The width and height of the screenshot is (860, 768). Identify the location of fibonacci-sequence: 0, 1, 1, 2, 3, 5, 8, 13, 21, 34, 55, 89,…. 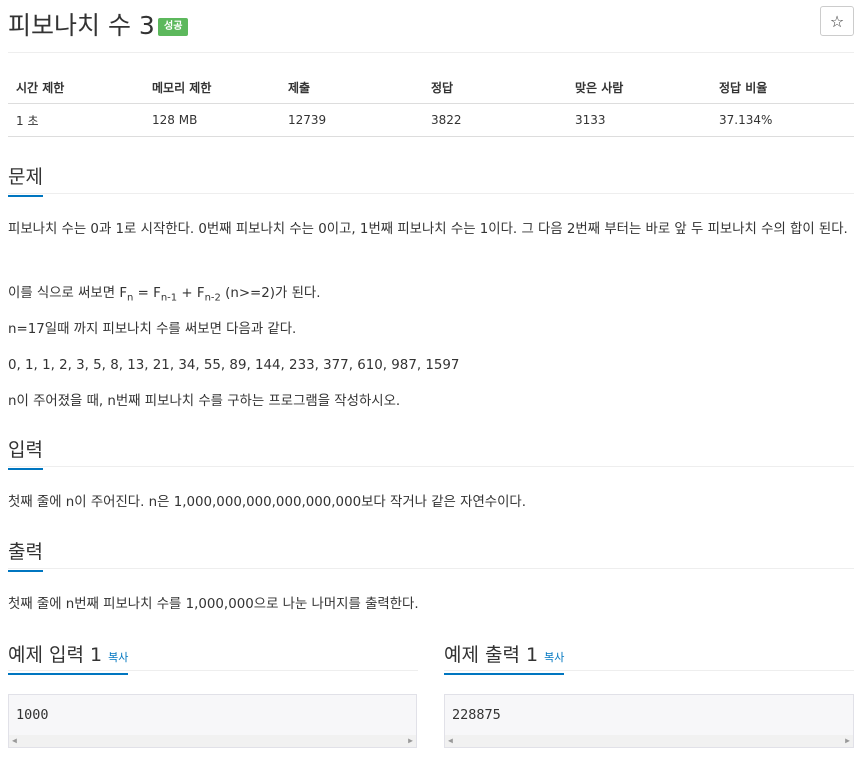
(234, 365).